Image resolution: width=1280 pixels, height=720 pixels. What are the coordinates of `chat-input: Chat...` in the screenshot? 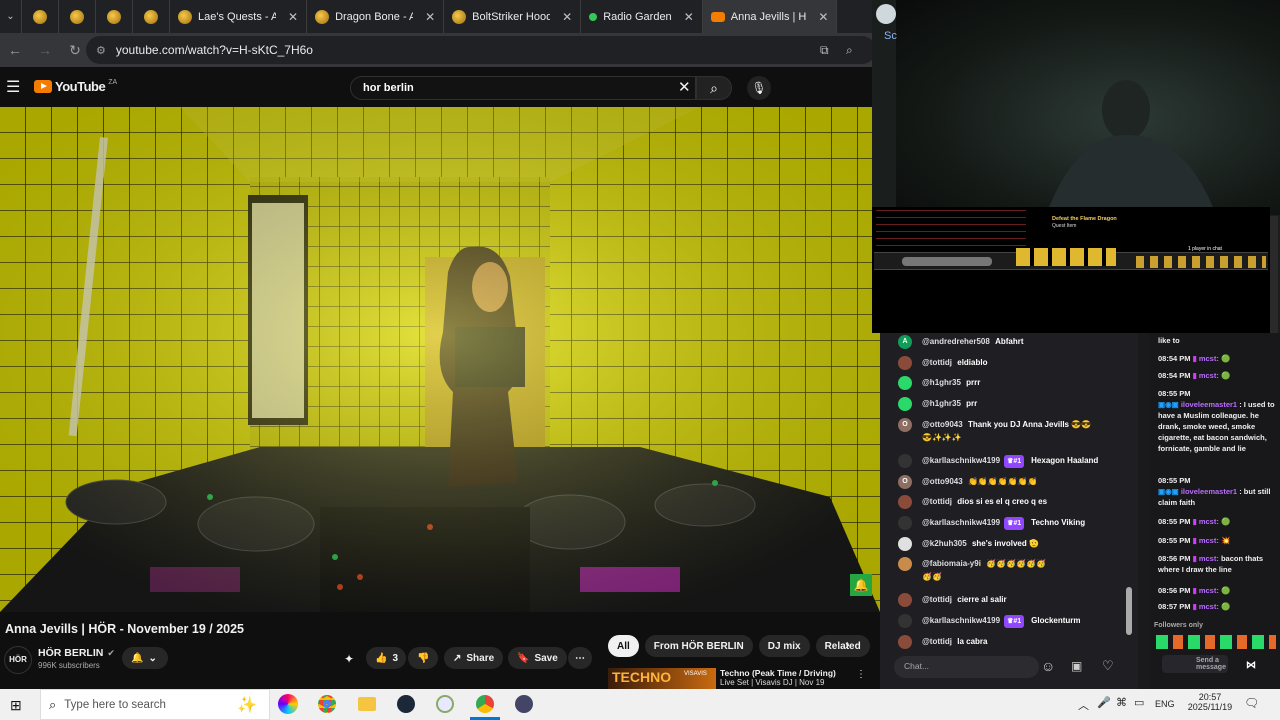 It's located at (966, 667).